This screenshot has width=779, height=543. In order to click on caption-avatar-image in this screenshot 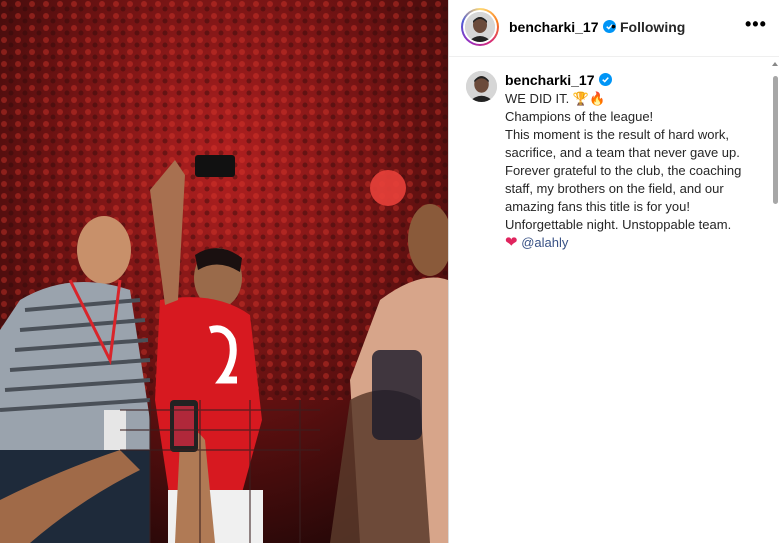, I will do `click(481, 86)`.